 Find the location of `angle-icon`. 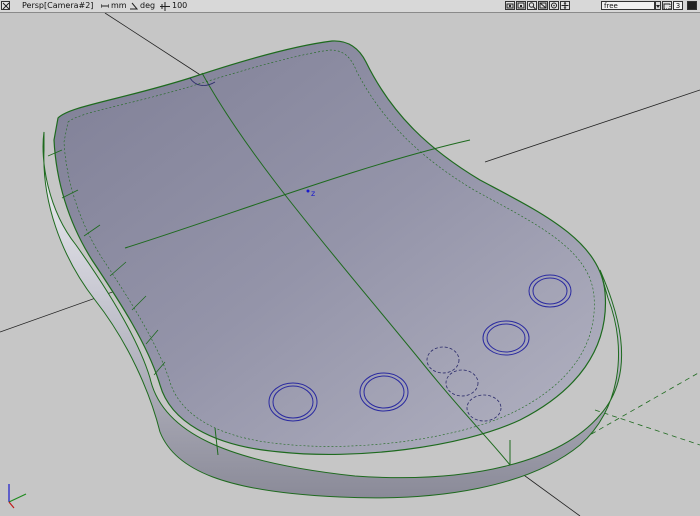

angle-icon is located at coordinates (134, 6).